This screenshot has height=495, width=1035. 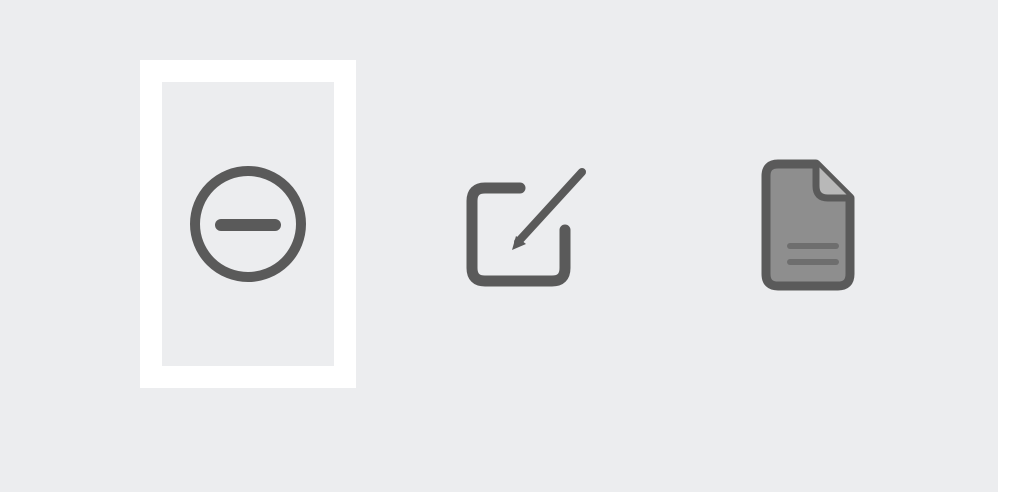 I want to click on document-button, so click(x=797, y=225).